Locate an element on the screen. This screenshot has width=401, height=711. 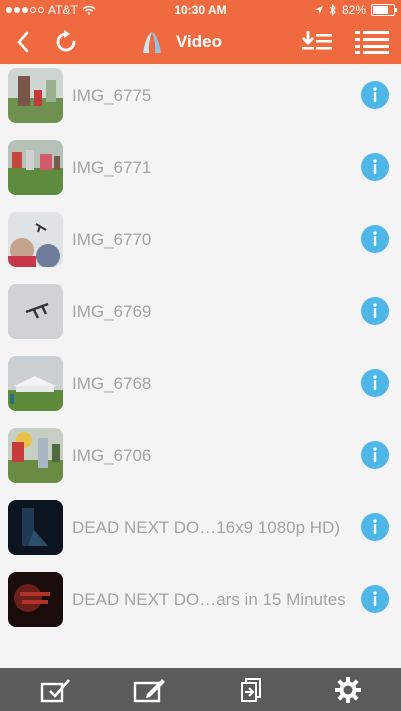
bottom-toolbar is located at coordinates (200, 689).